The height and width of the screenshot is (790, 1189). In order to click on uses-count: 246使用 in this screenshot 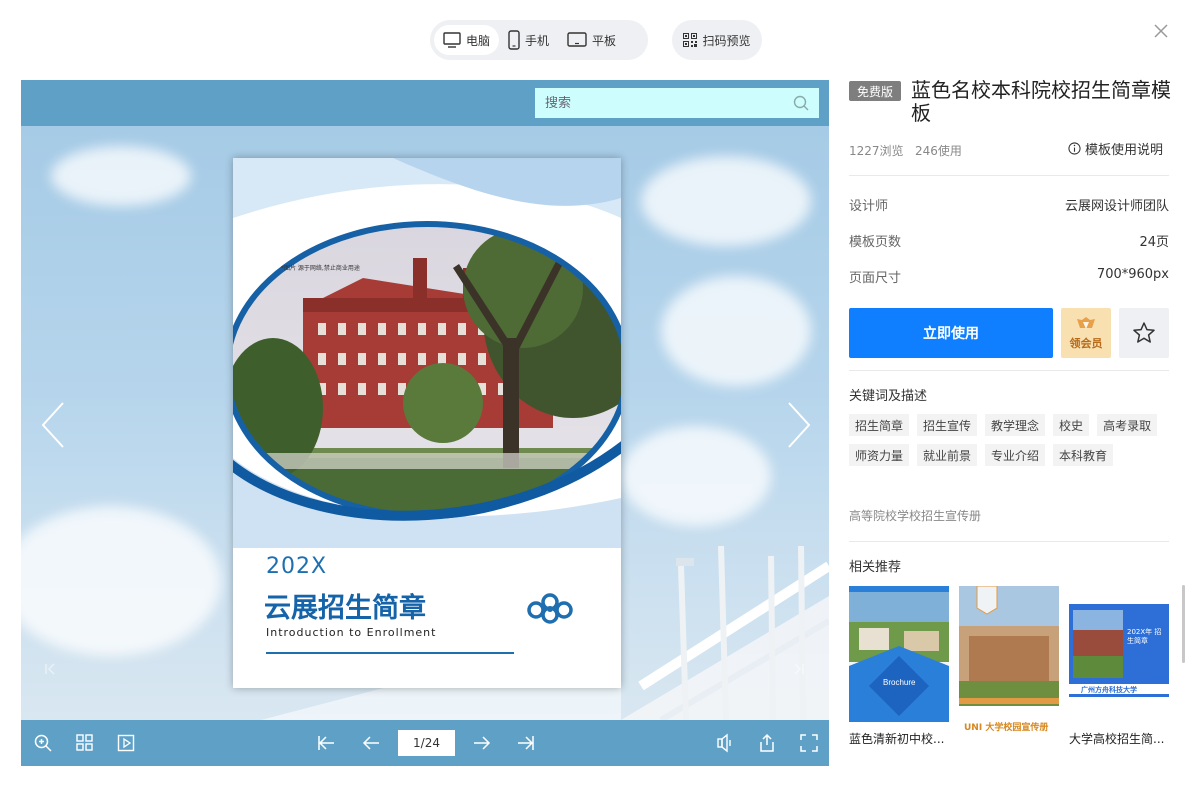, I will do `click(938, 151)`.